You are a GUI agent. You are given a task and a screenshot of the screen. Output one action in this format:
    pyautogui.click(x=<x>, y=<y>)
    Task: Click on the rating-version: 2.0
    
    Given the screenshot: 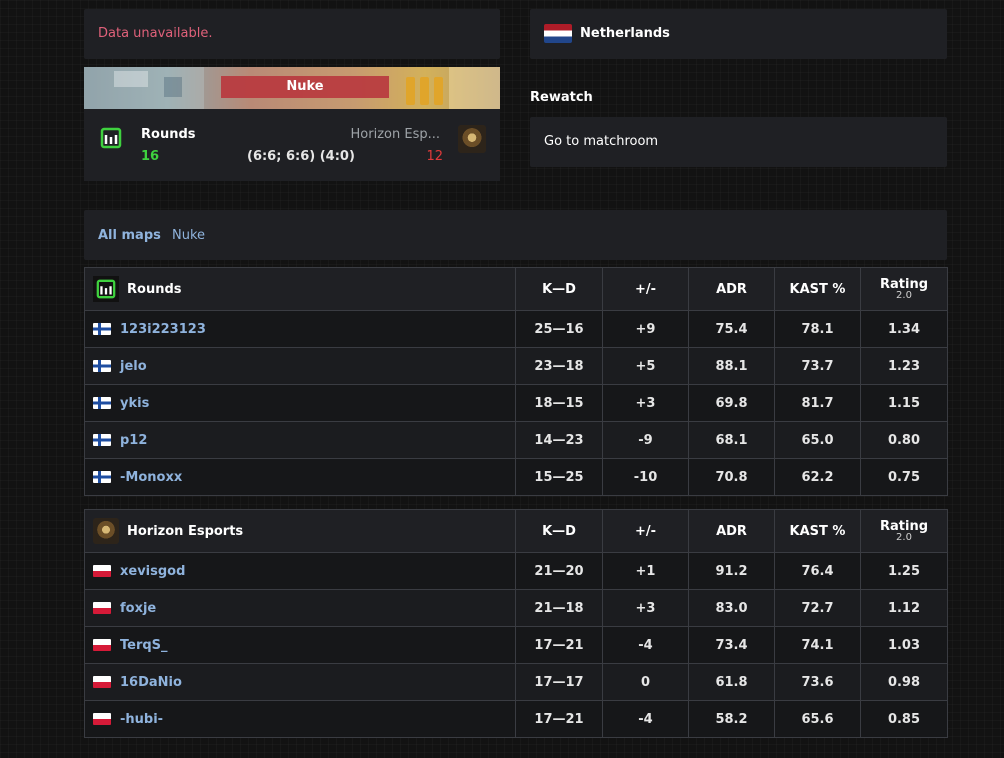 What is the action you would take?
    pyautogui.click(x=904, y=537)
    